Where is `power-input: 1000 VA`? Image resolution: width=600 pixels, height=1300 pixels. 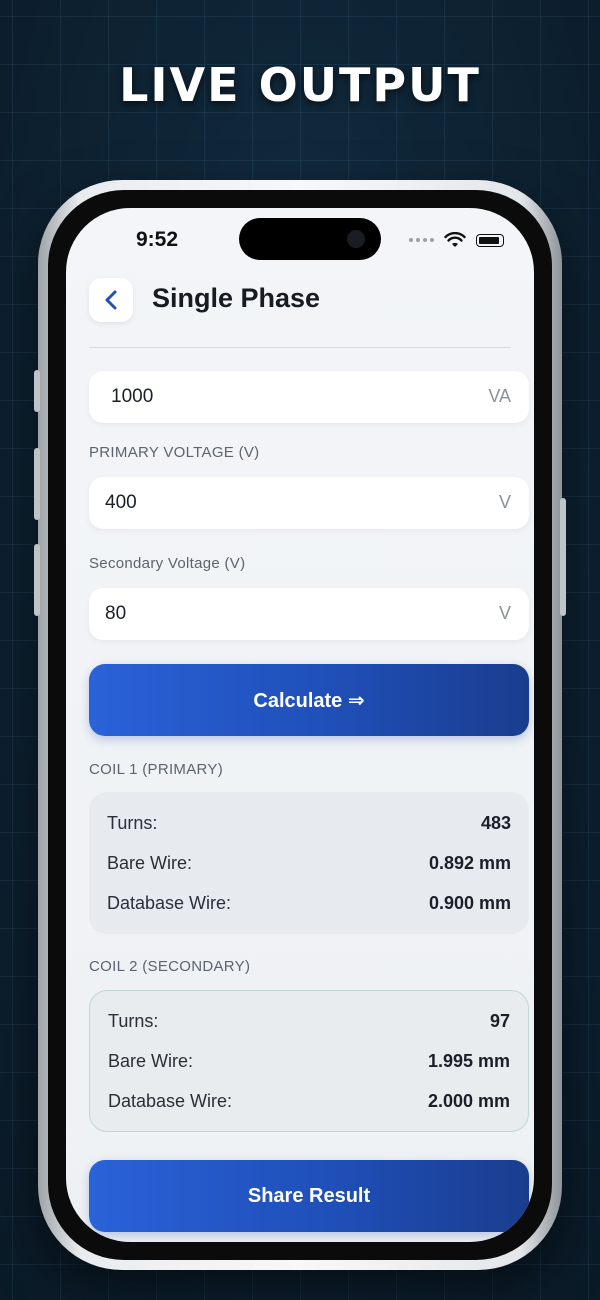
power-input: 1000 VA is located at coordinates (309, 397).